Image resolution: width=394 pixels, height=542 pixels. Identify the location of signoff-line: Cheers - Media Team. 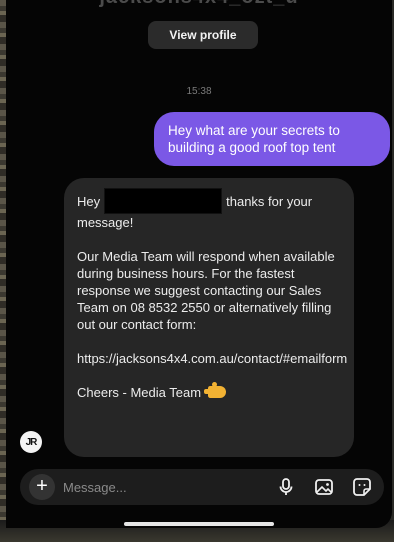
(209, 391).